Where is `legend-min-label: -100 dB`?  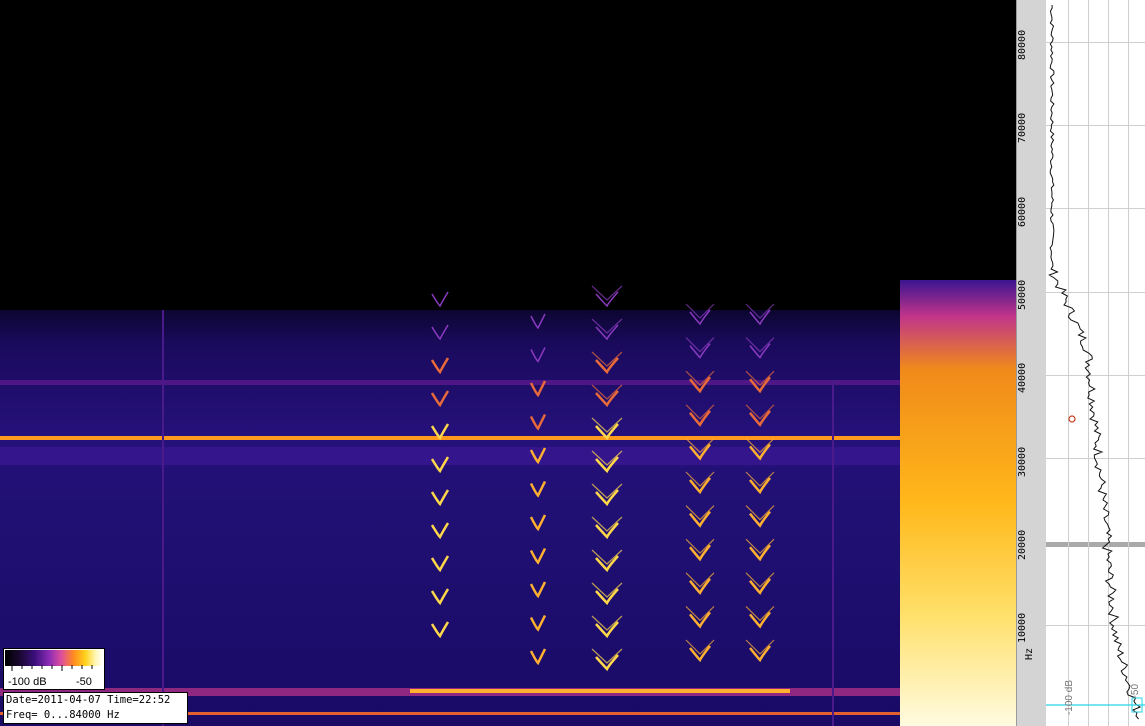 legend-min-label: -100 dB is located at coordinates (27, 682).